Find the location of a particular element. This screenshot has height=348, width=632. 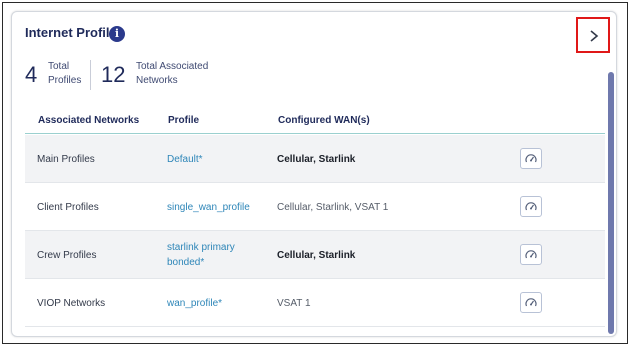

profile-link: single_wan_profile is located at coordinates (208, 207).